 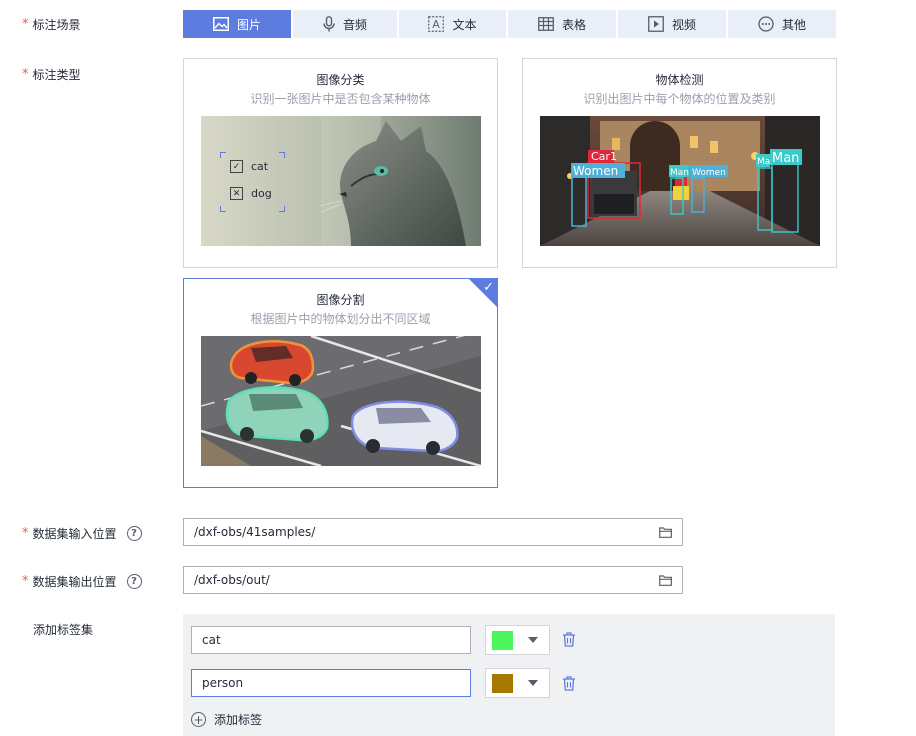 I want to click on card-desc: 识别出图片中每个物体的位置及类别, so click(x=679, y=99).